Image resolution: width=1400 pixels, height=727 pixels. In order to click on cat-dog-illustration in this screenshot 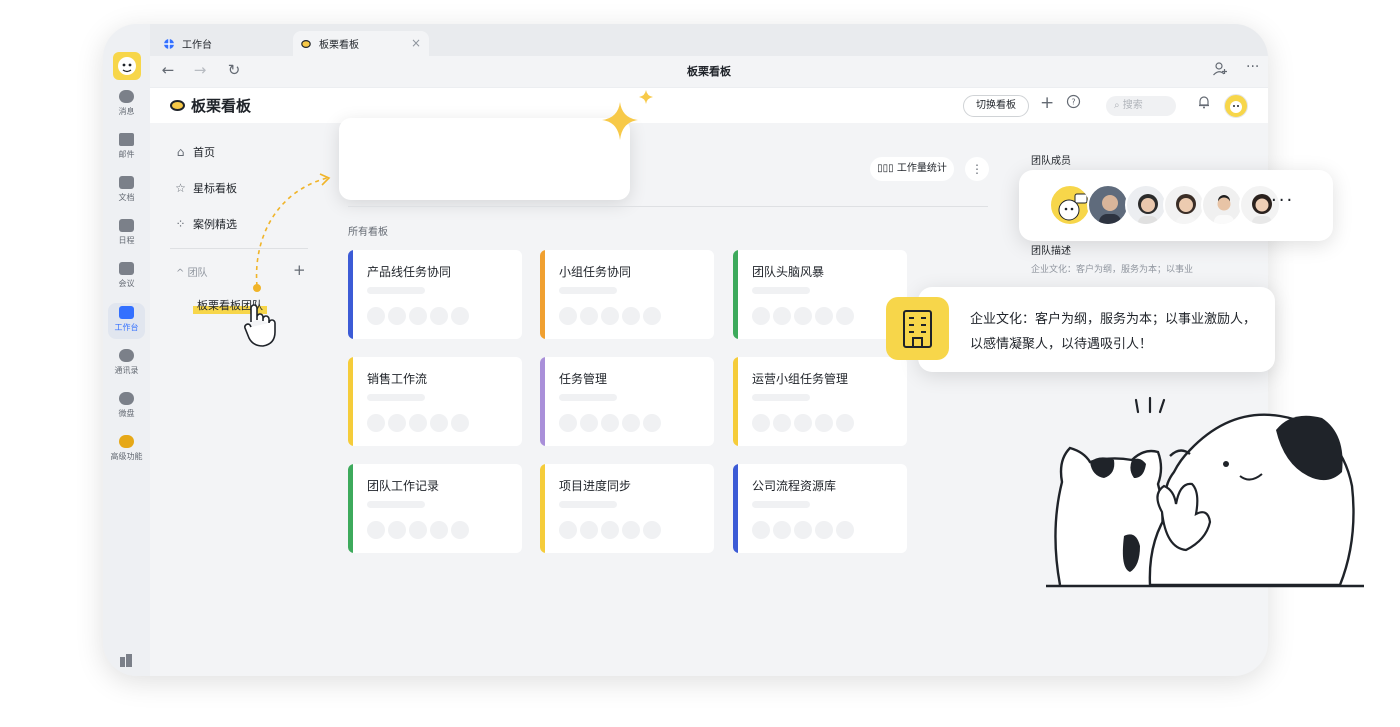, I will do `click(1205, 492)`.